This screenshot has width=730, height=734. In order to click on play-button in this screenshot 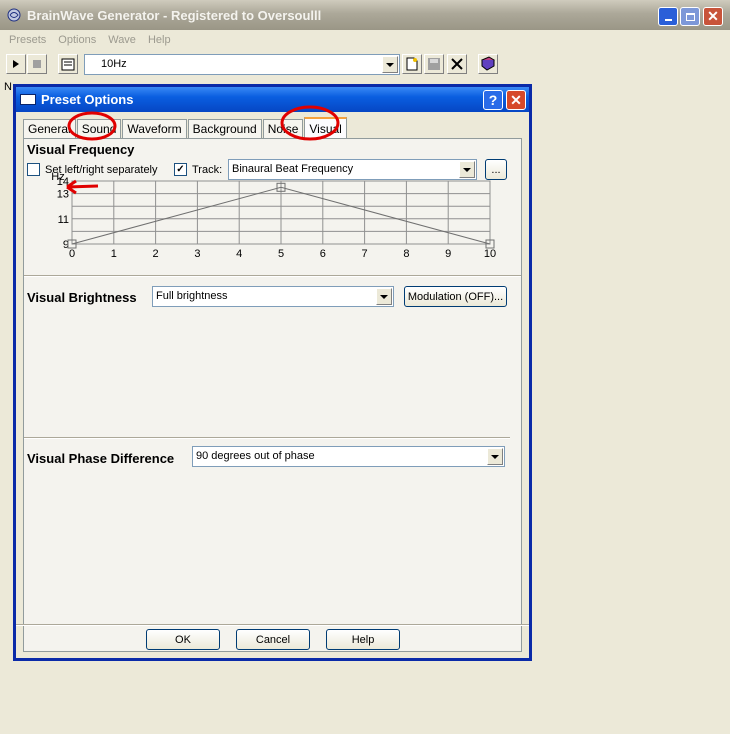, I will do `click(16, 64)`.